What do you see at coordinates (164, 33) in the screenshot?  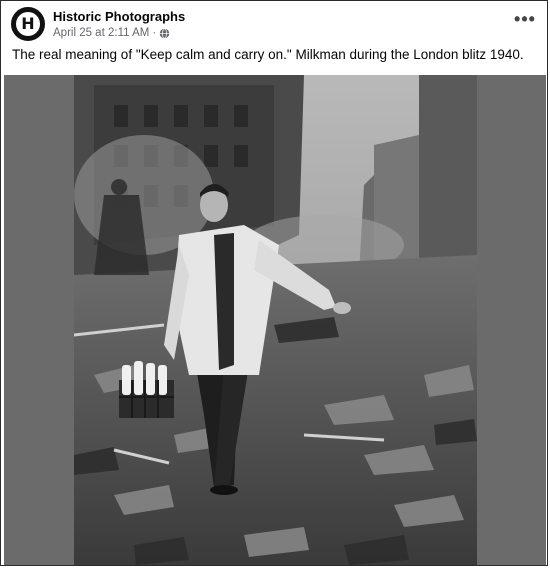 I see `globe-icon` at bounding box center [164, 33].